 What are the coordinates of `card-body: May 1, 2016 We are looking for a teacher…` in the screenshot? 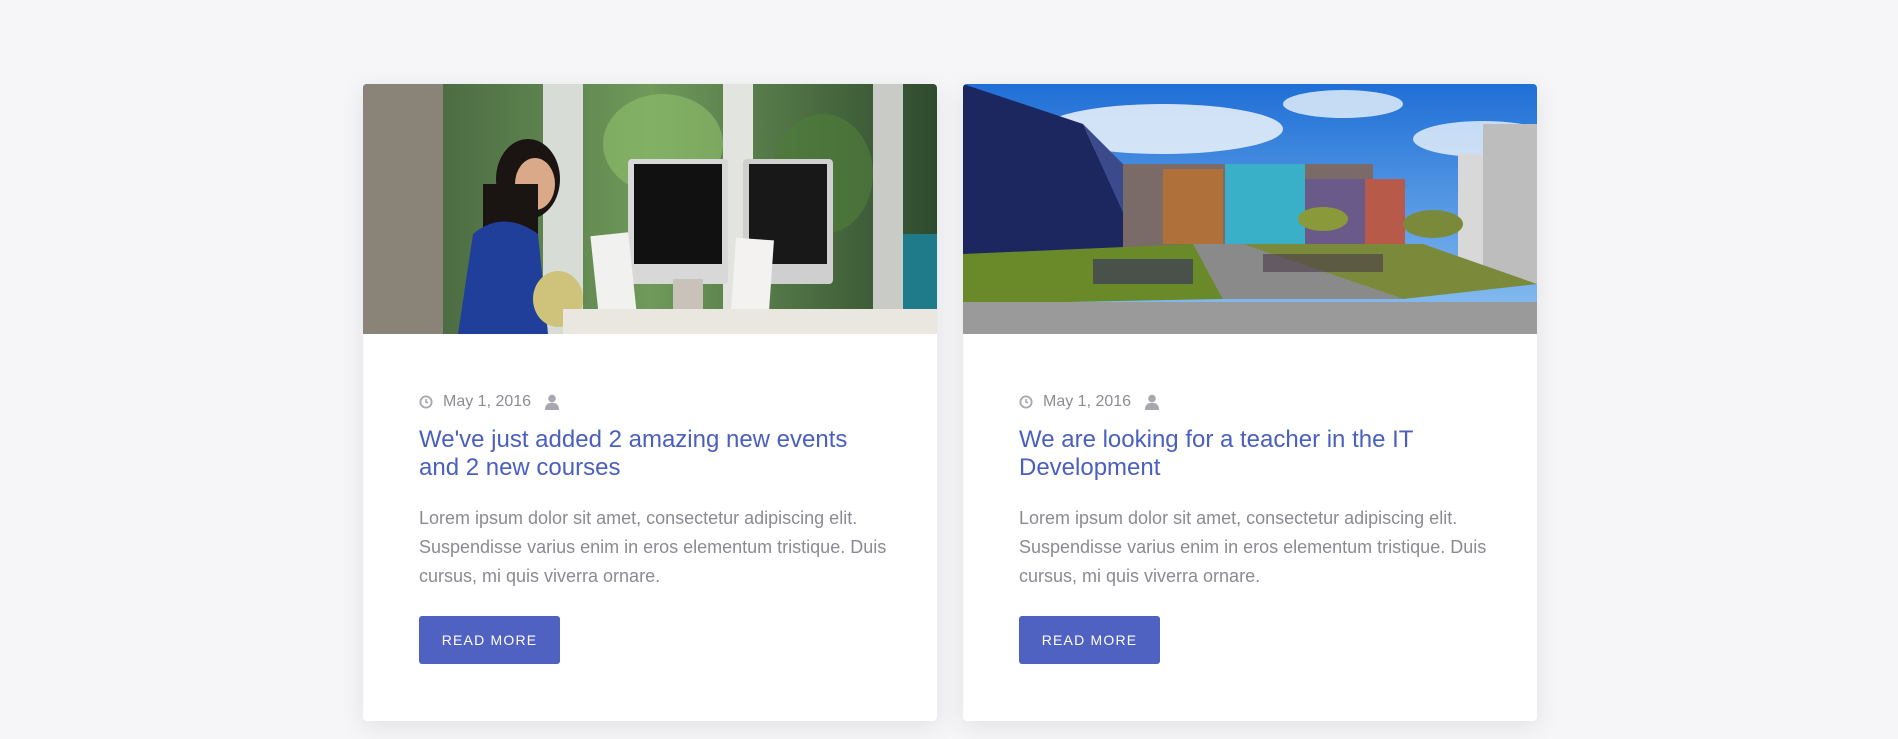 It's located at (1250, 462).